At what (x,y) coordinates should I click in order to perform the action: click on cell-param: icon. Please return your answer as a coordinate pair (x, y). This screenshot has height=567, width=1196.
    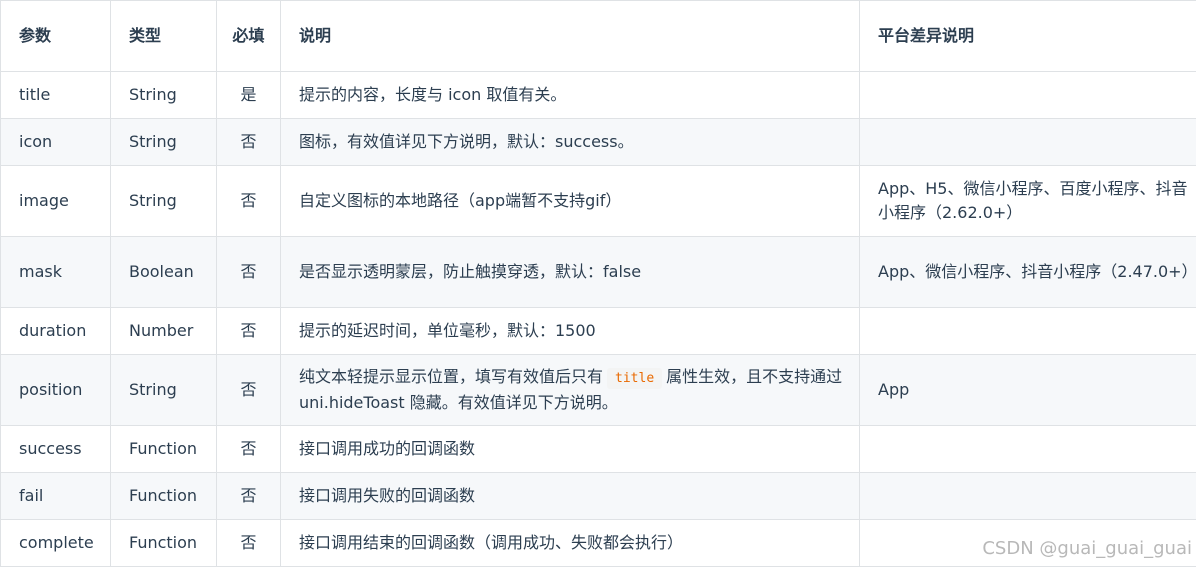
    Looking at the image, I should click on (56, 142).